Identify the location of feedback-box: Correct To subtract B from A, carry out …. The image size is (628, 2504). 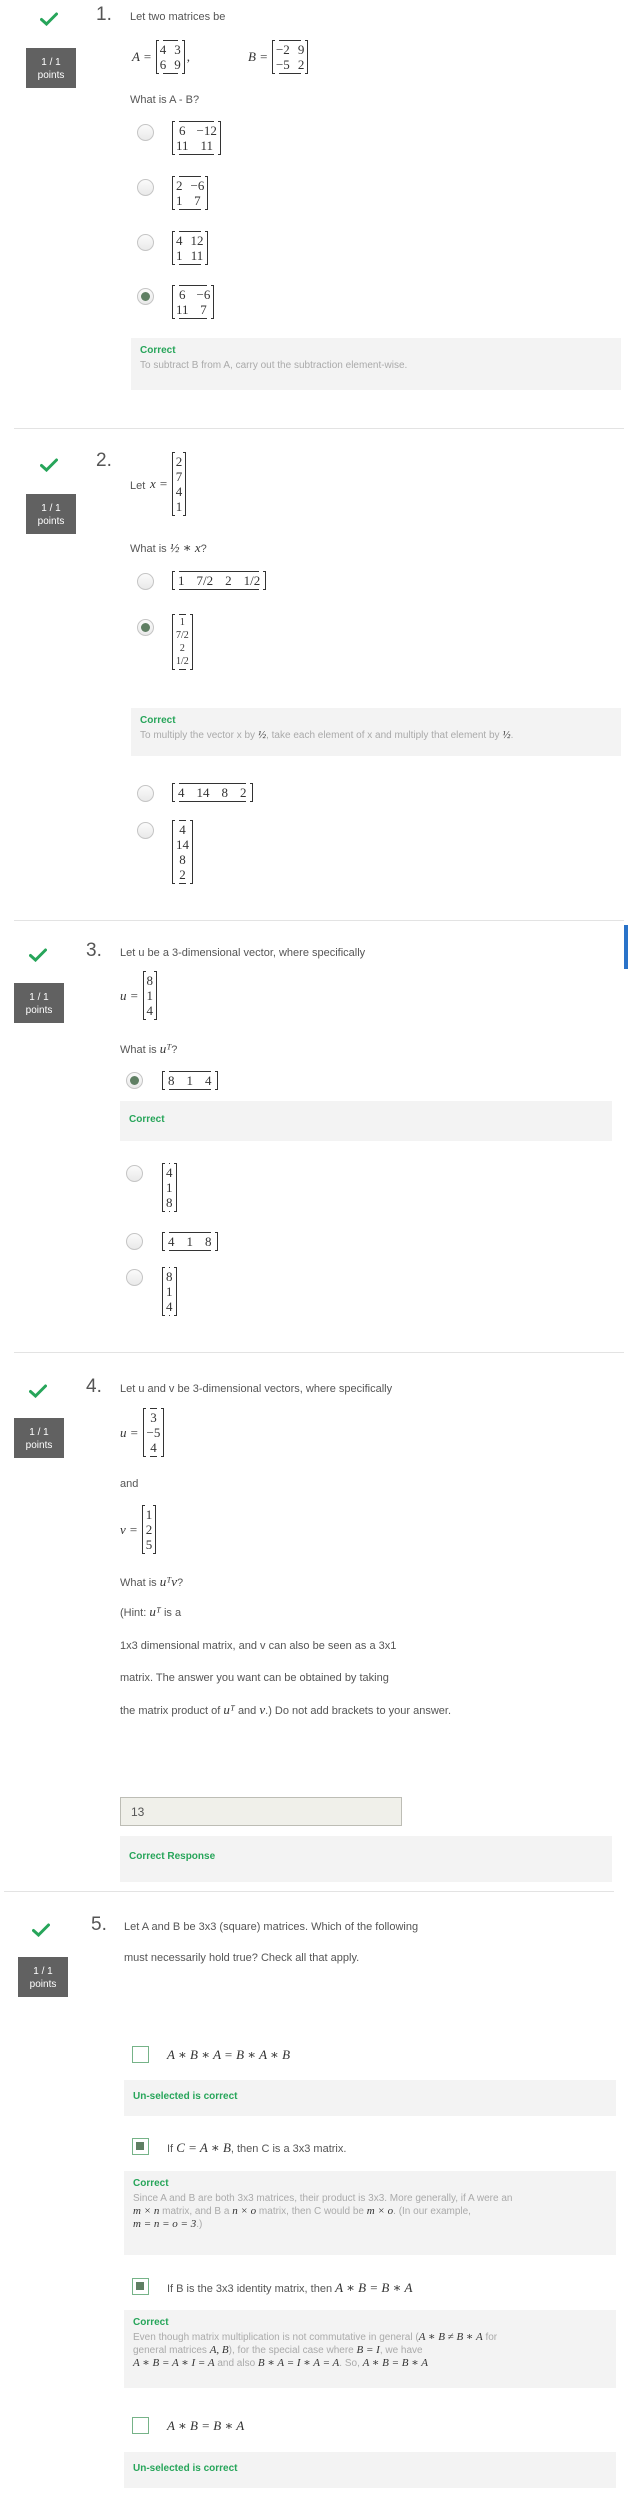
(376, 364).